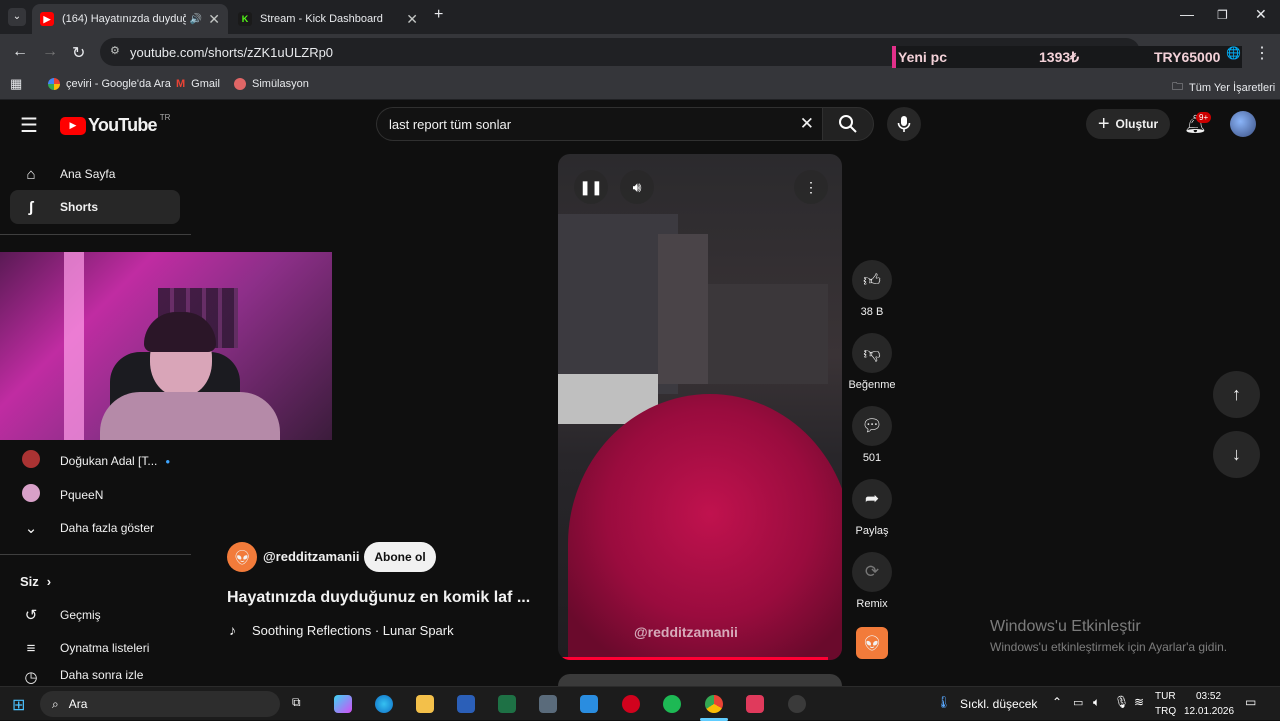 This screenshot has height=721, width=1280. I want to click on remix-button: ⟳ Remix, so click(872, 581).